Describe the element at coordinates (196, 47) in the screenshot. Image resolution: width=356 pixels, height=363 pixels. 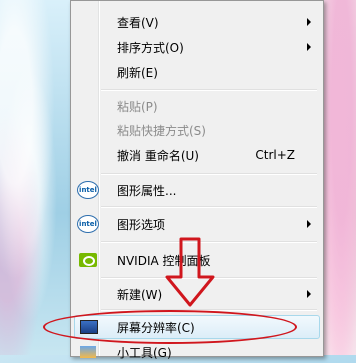
I see `menu-item-sort-by: 排序方式(O)` at that location.